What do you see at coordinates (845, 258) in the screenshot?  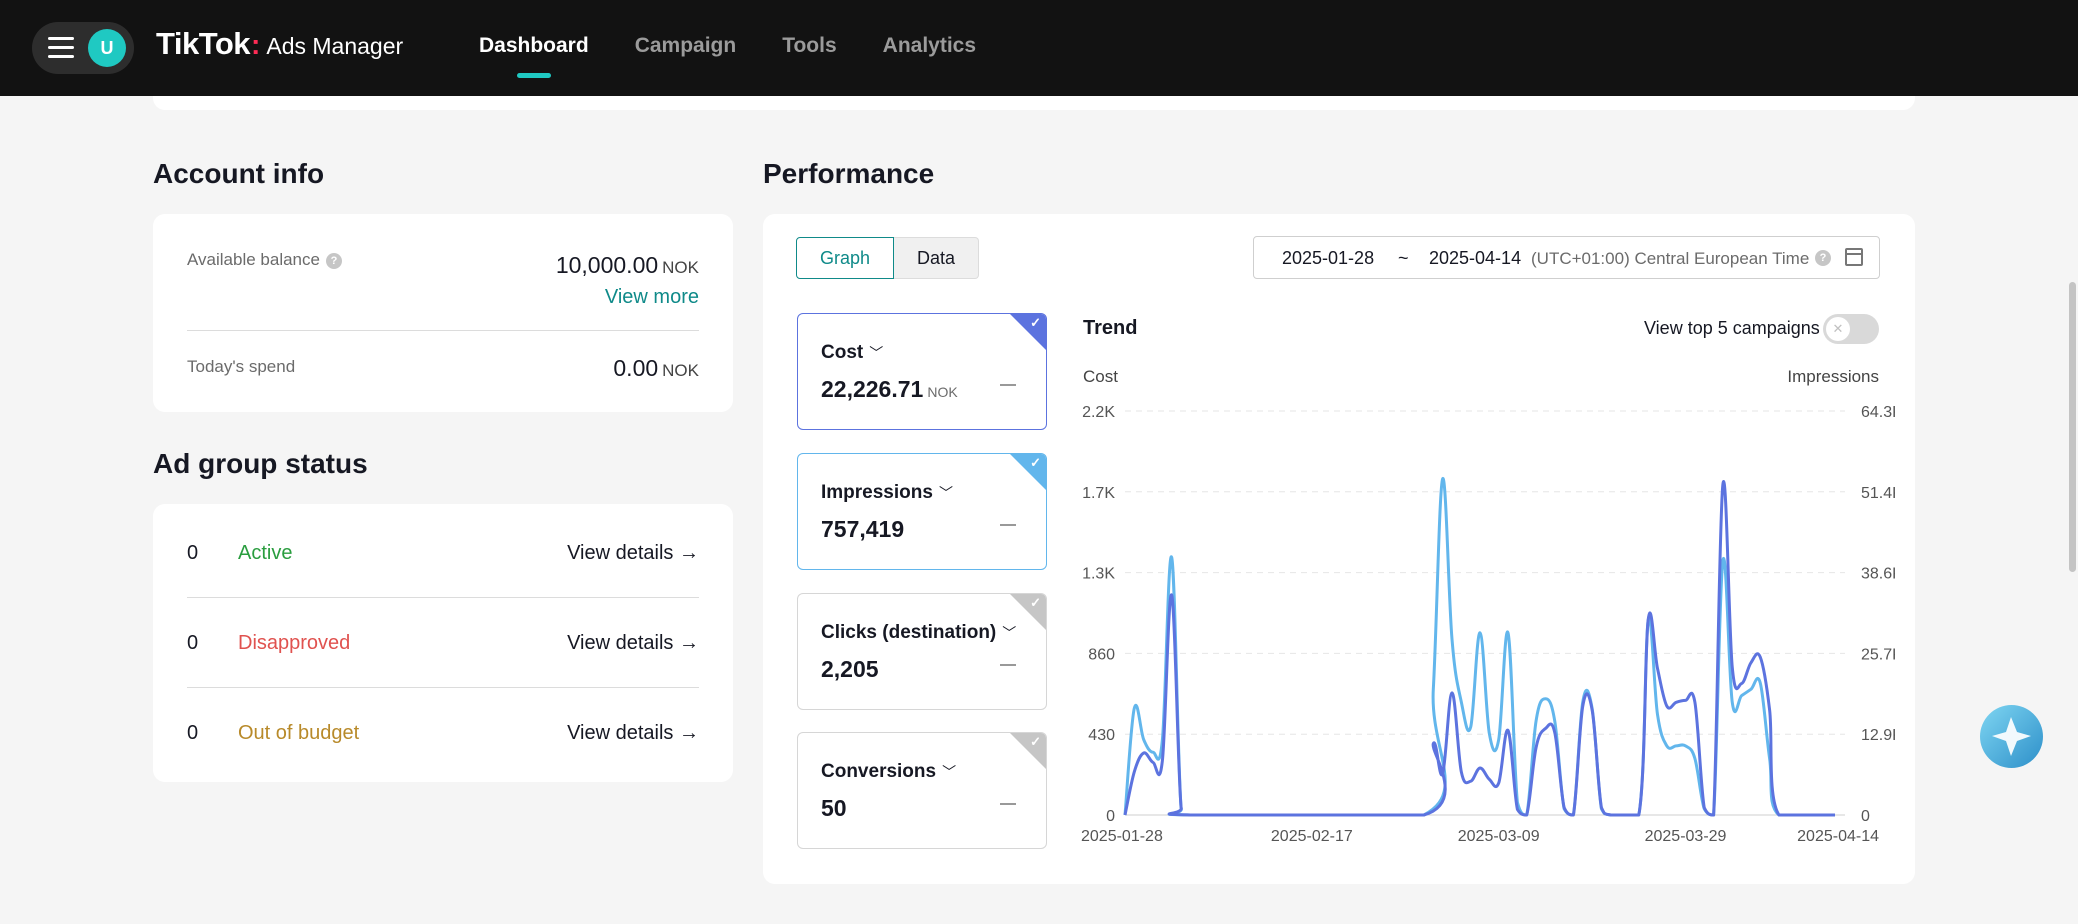 I see `tab-graph: Graph` at bounding box center [845, 258].